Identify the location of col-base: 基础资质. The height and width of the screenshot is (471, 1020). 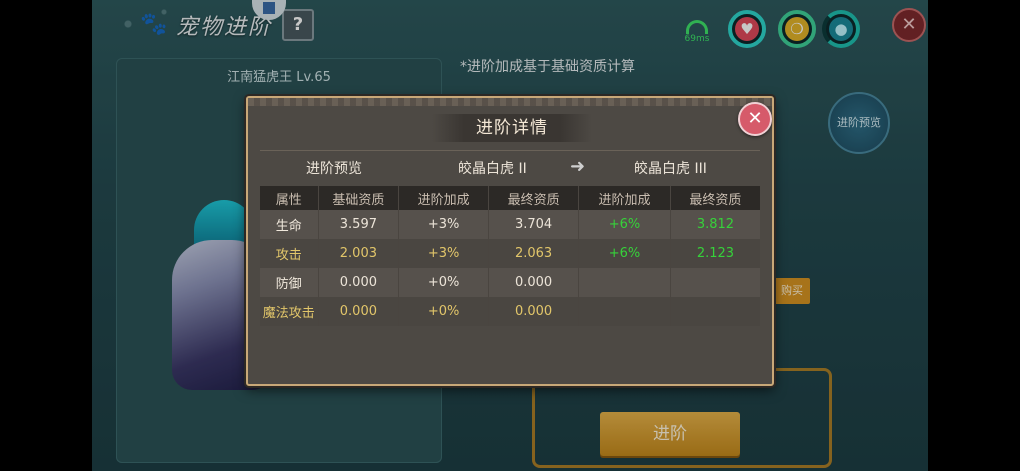
(359, 198).